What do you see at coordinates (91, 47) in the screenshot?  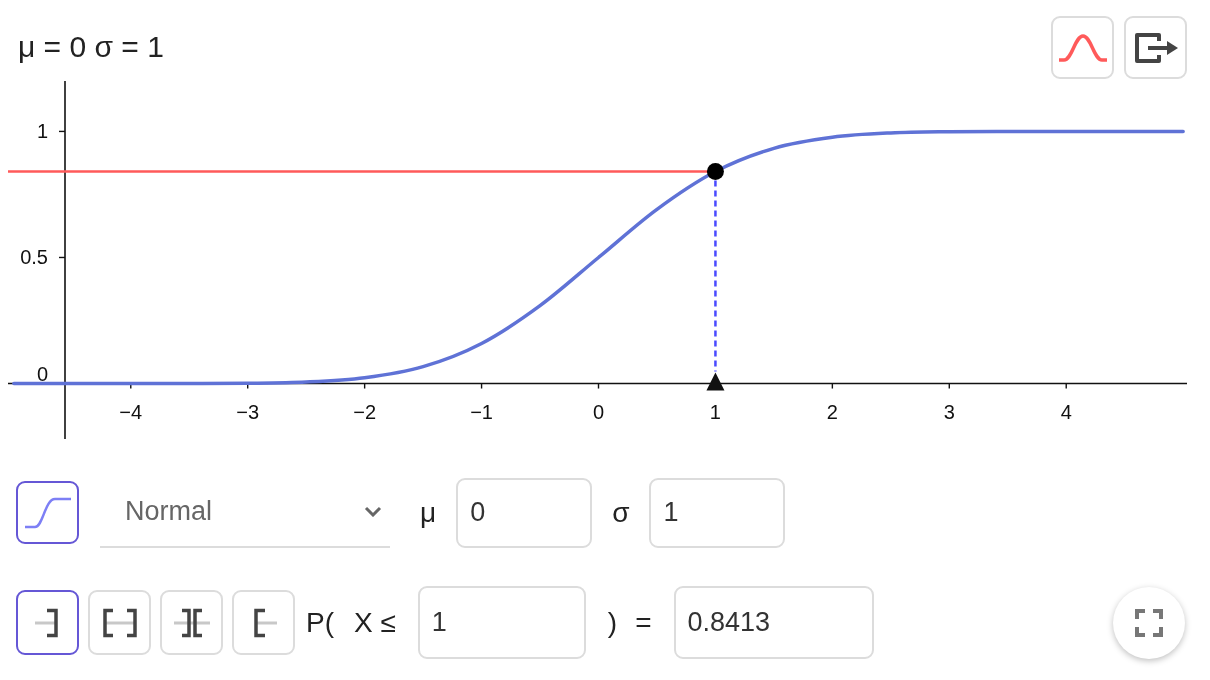 I see `parameter-caption: μ = 0 σ = 1` at bounding box center [91, 47].